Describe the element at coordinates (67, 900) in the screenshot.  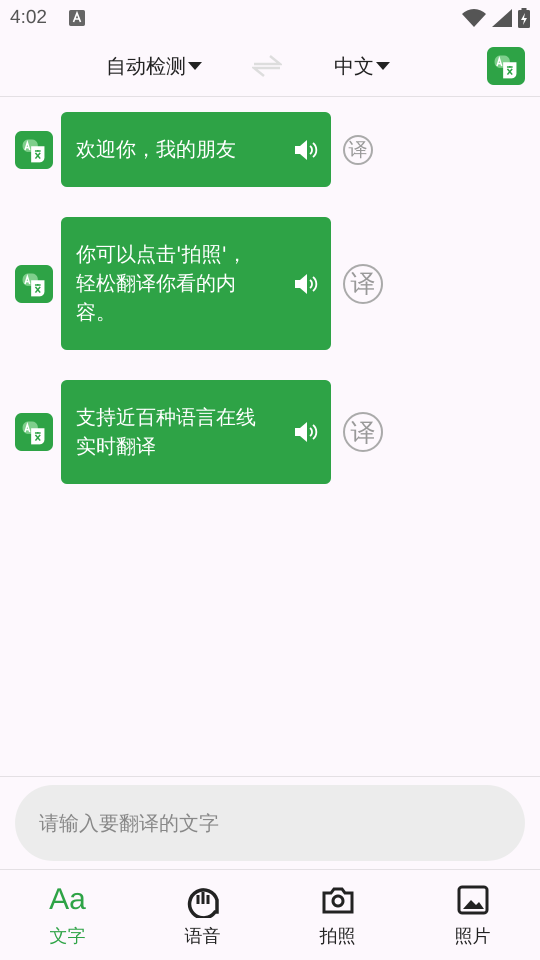
I see `text-icon: Aa` at that location.